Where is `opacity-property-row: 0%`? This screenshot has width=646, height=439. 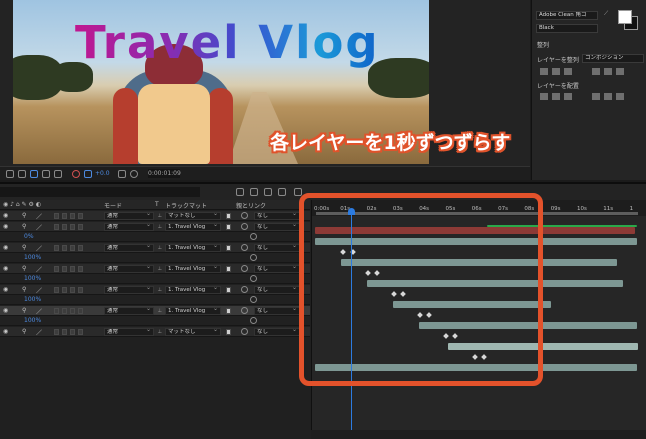
opacity-property-row: 0% is located at coordinates (155, 237).